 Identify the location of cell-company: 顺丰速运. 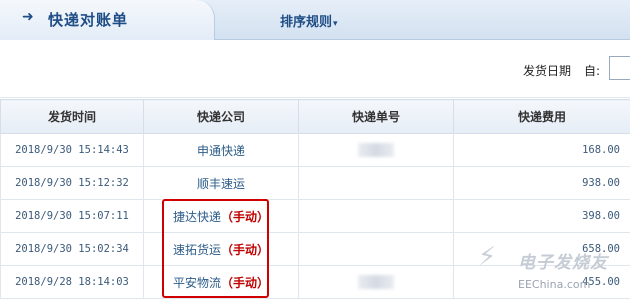
(221, 183).